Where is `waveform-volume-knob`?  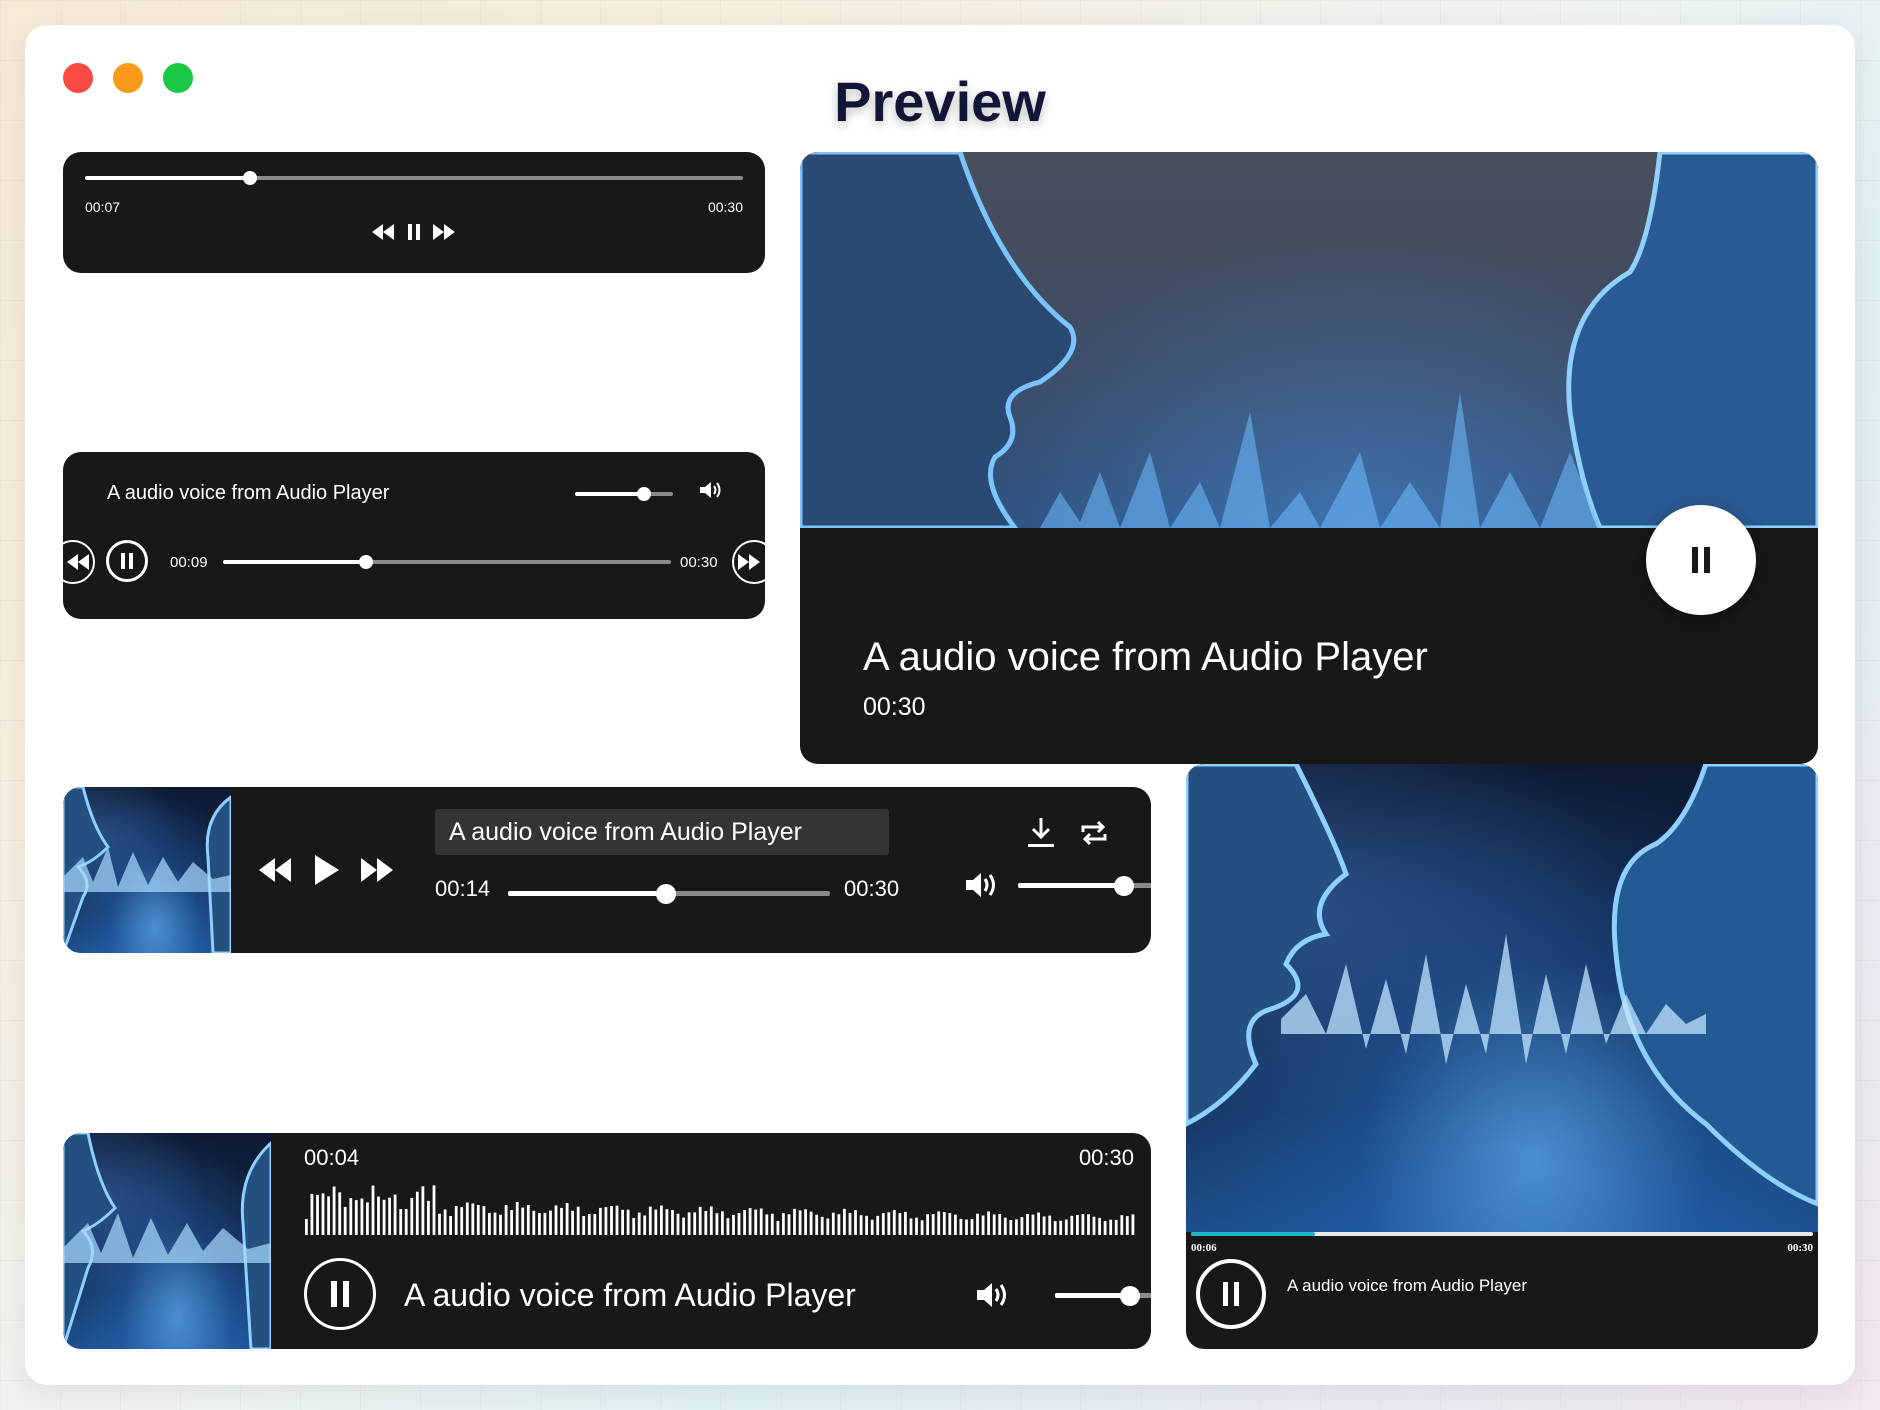 waveform-volume-knob is located at coordinates (1130, 1295).